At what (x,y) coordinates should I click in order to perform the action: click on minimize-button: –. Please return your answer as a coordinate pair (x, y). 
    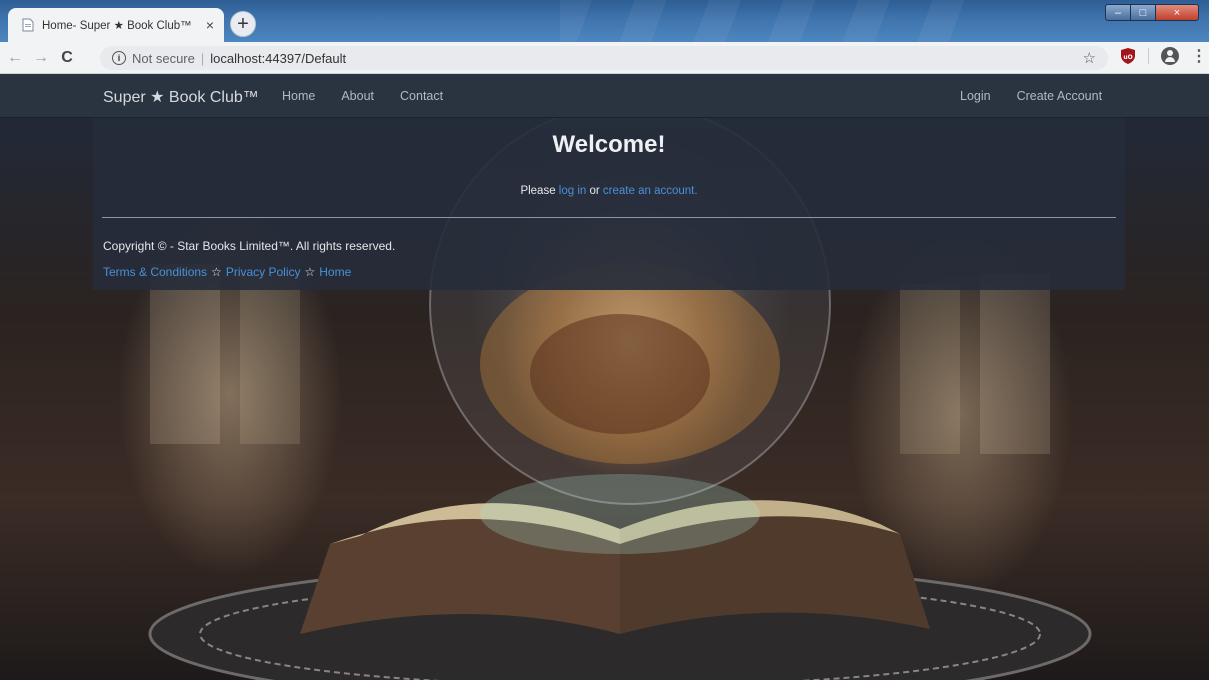
    Looking at the image, I should click on (1118, 12).